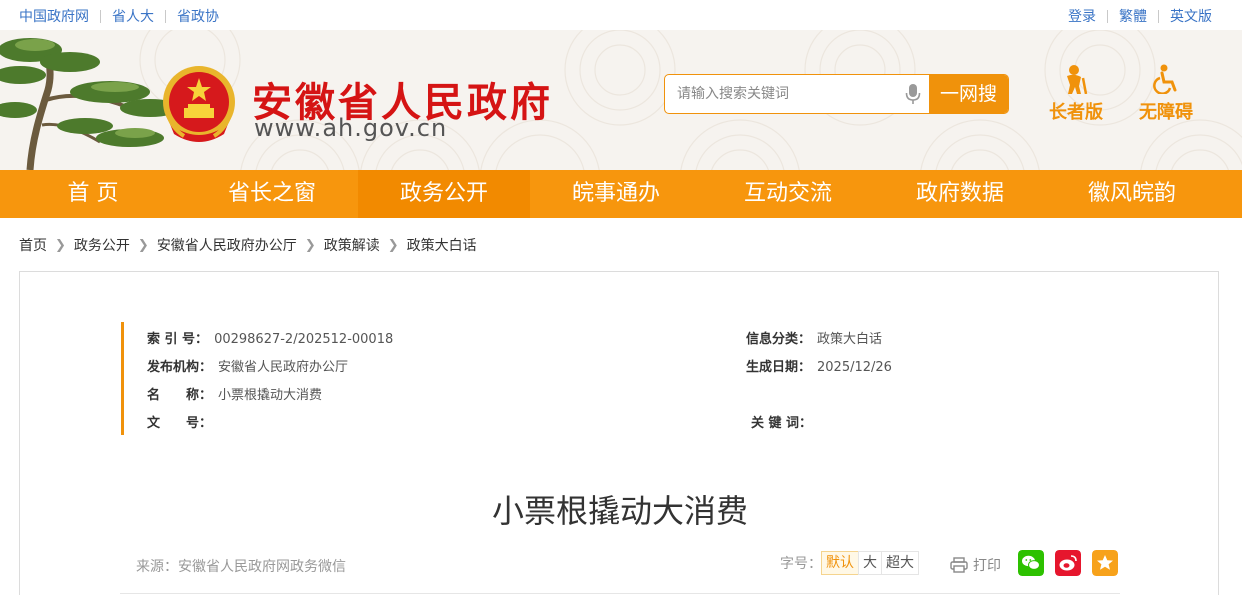 The height and width of the screenshot is (595, 1242). Describe the element at coordinates (1105, 563) in the screenshot. I see `favorite-star-icon` at that location.